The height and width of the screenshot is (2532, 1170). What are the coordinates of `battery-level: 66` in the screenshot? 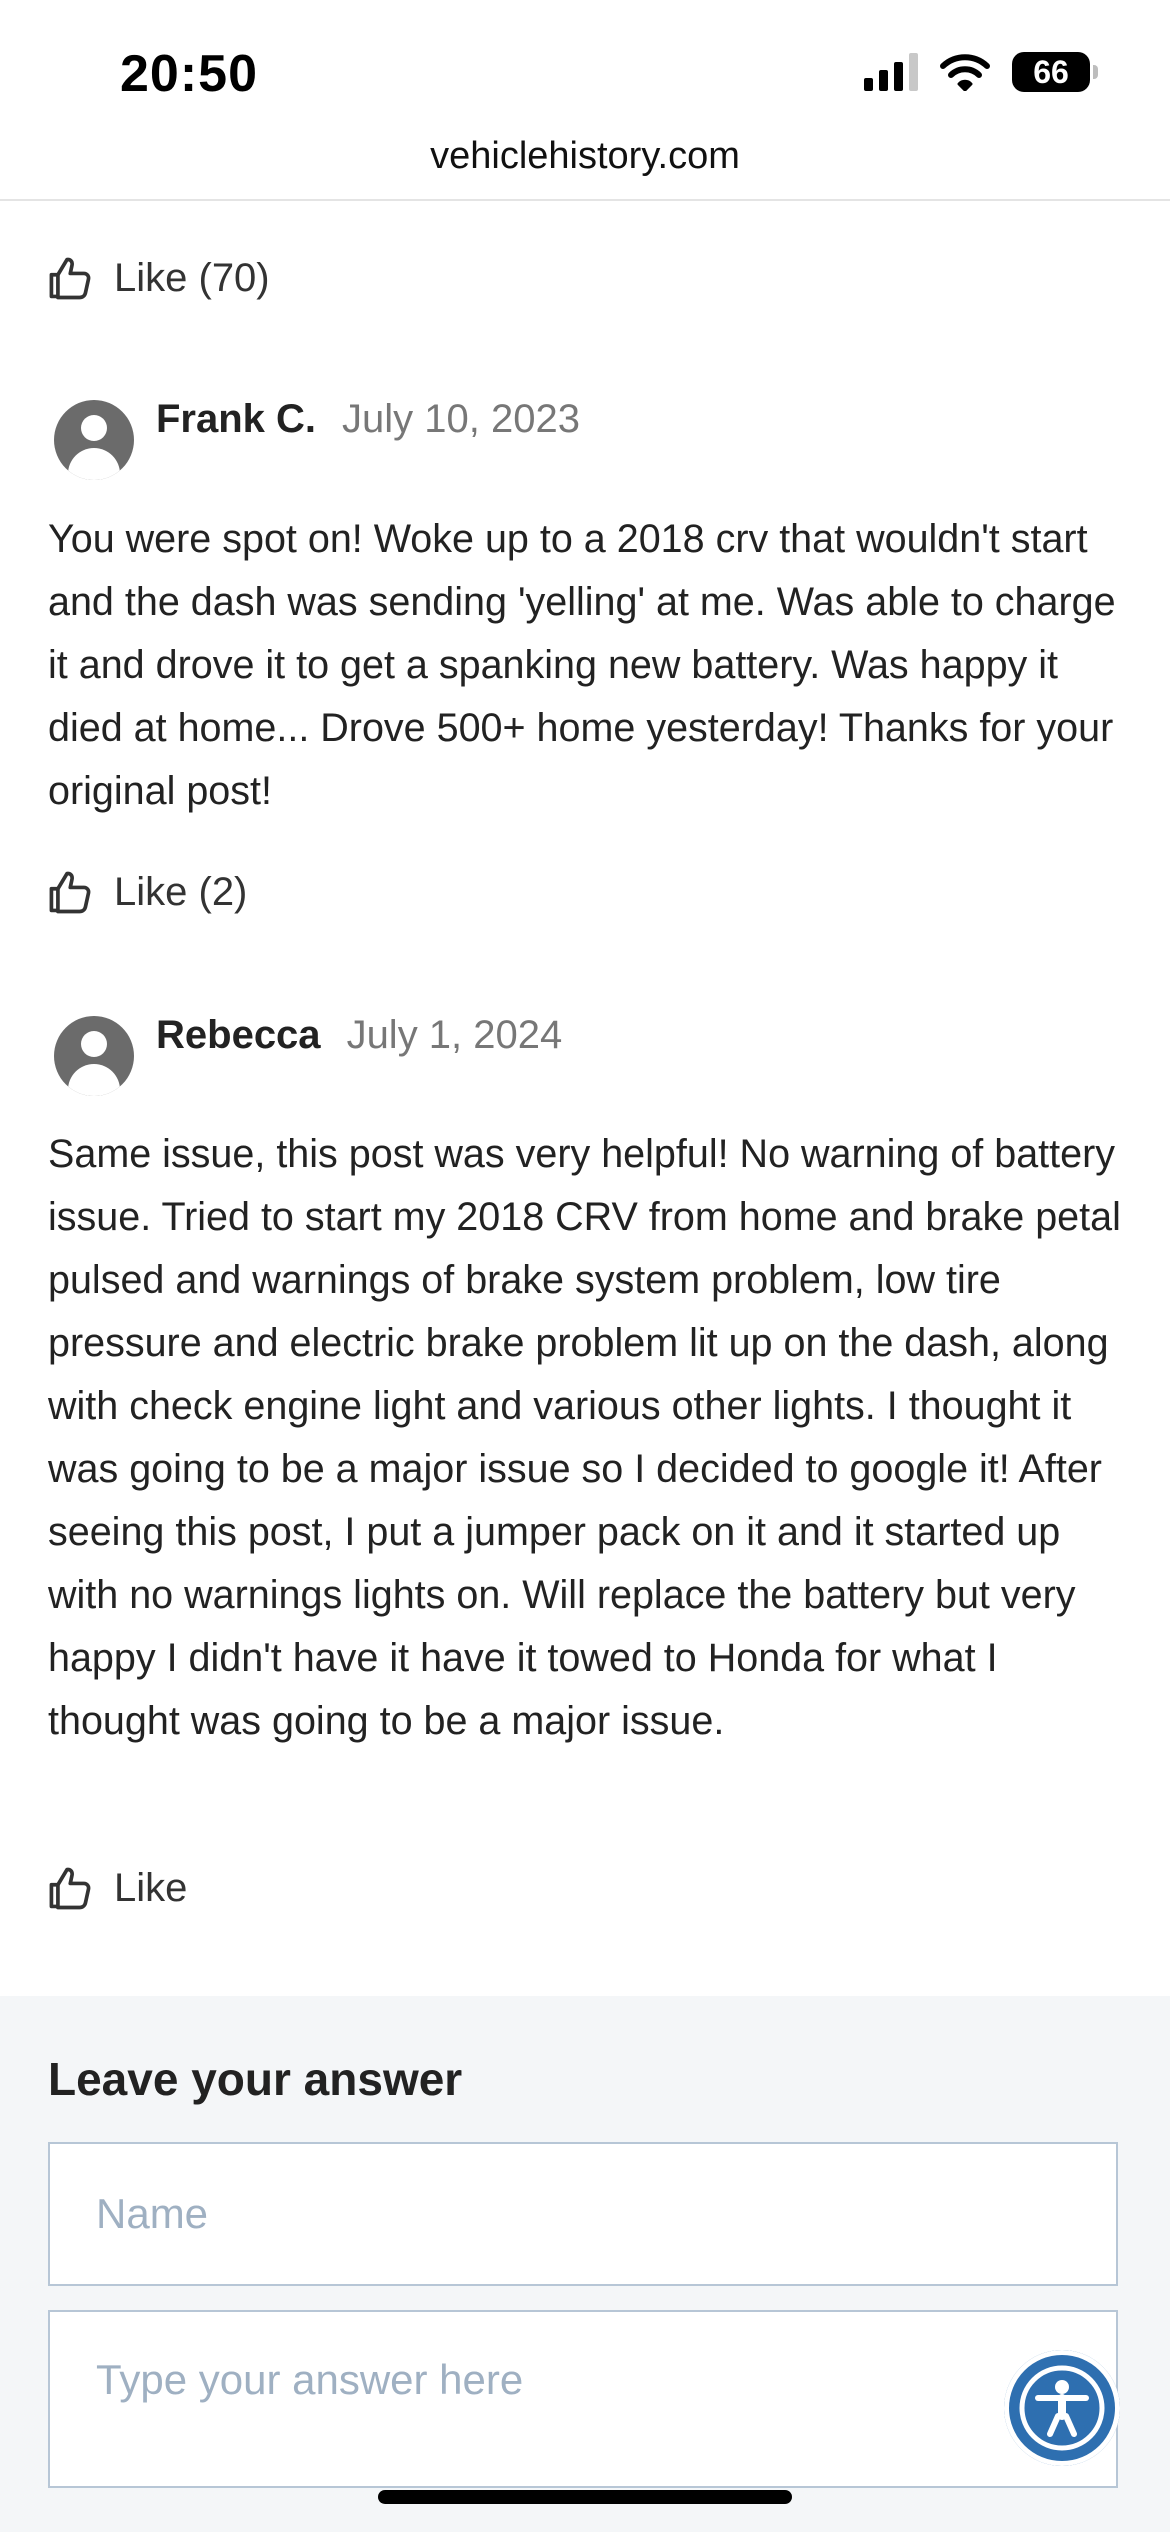 It's located at (1051, 71).